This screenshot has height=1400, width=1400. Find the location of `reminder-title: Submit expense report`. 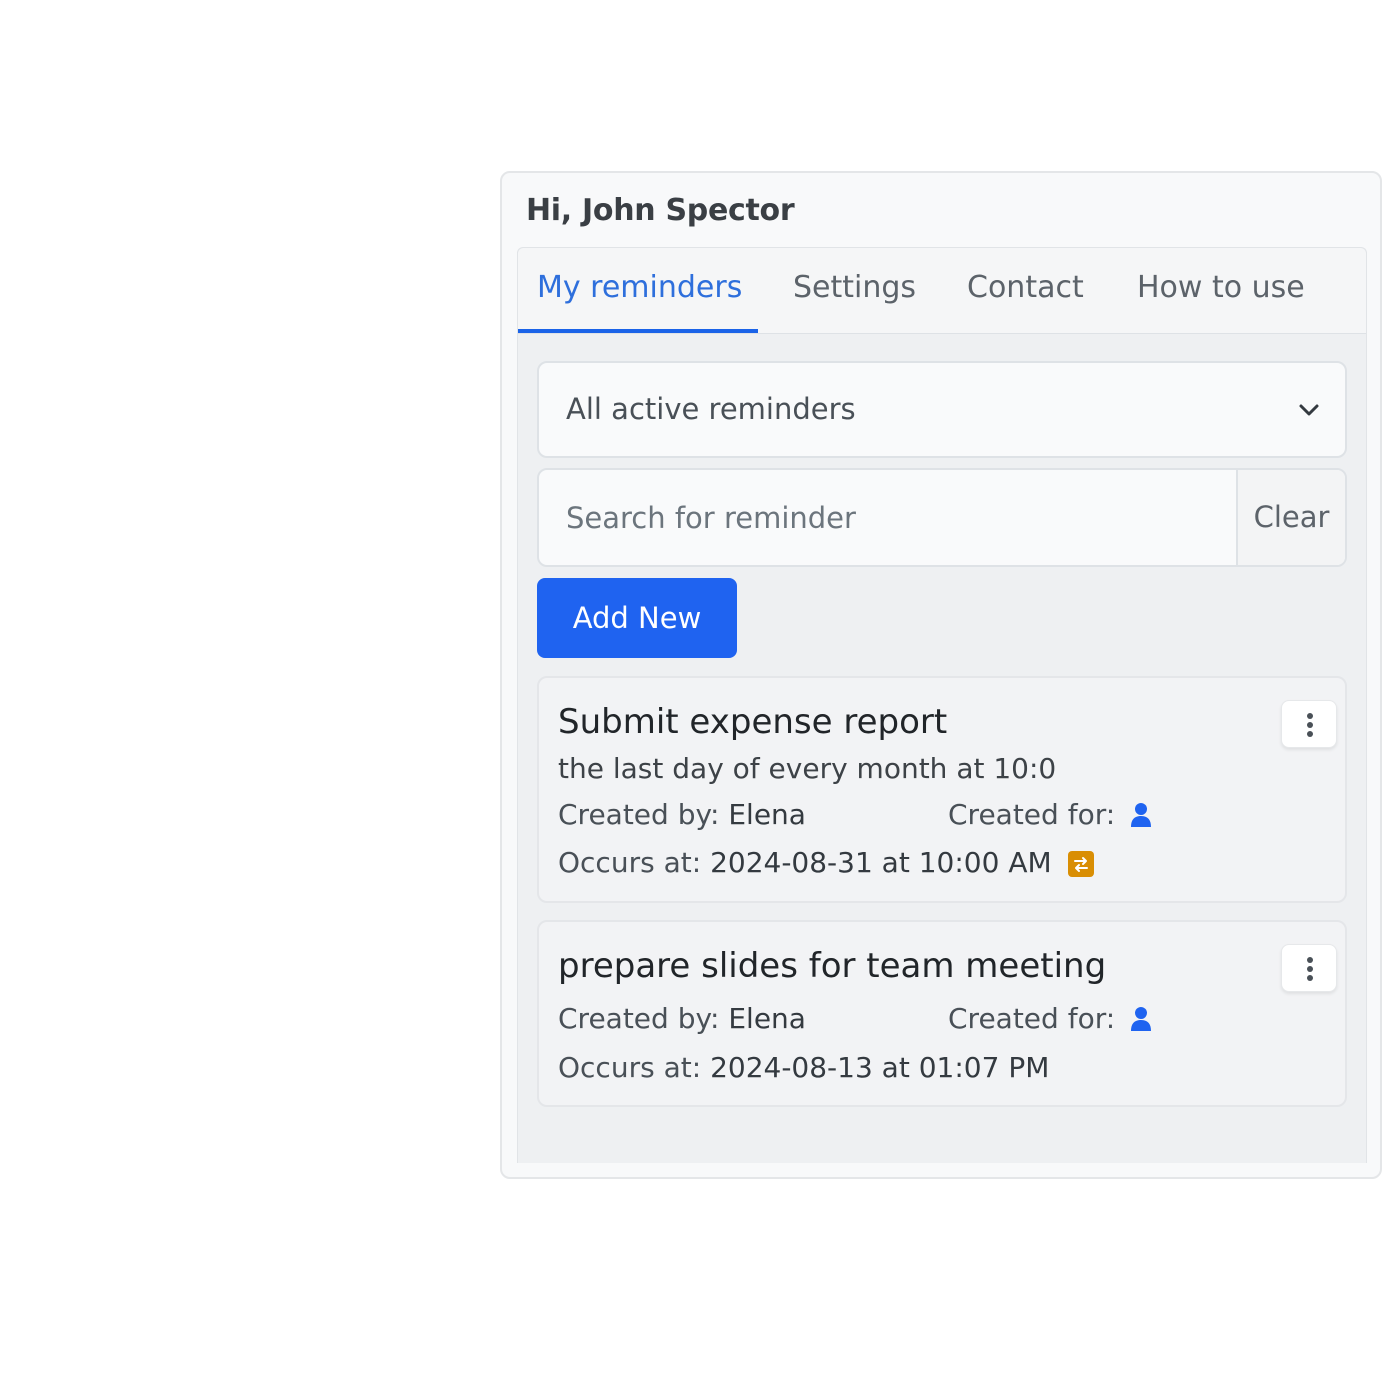

reminder-title: Submit expense report is located at coordinates (753, 722).